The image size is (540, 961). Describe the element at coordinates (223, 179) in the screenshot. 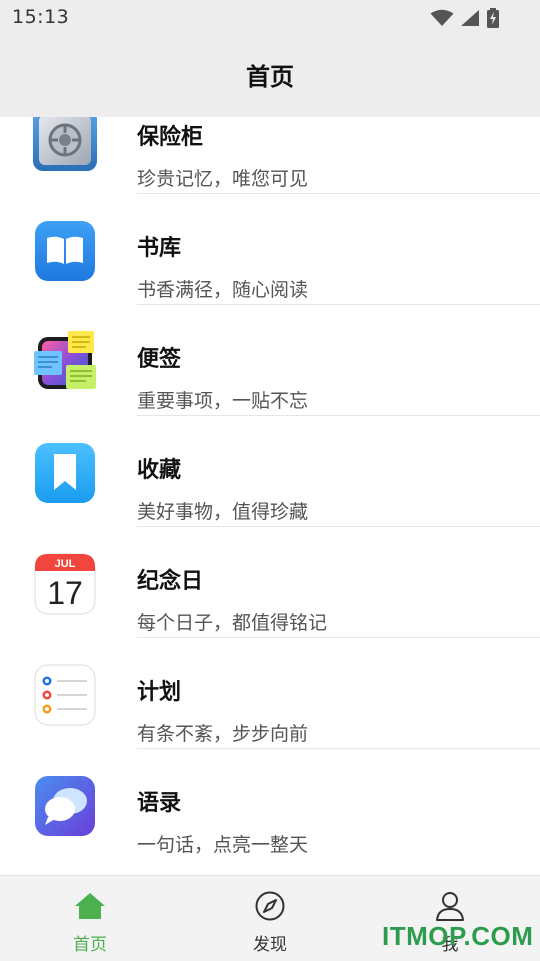

I see `item-subtitle: 珍贵记忆，唯您可见` at that location.